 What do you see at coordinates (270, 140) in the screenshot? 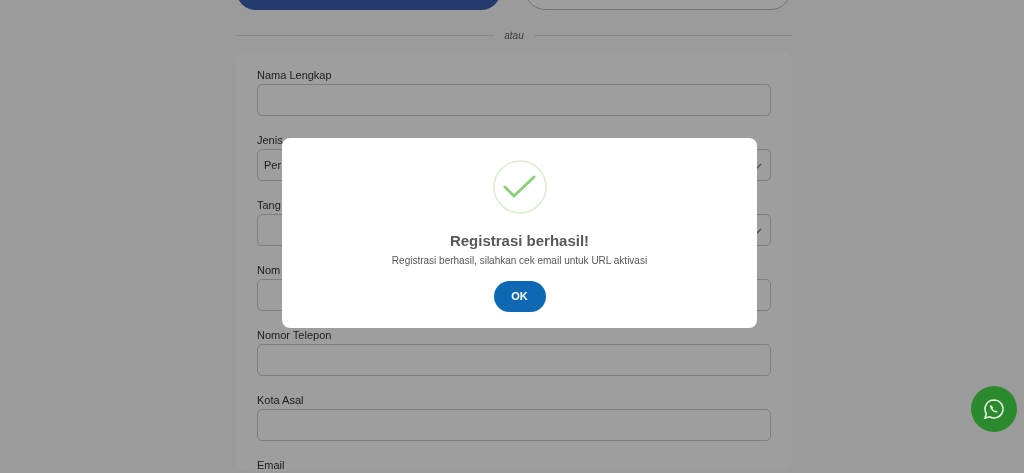
I see `field-label: Jenis` at bounding box center [270, 140].